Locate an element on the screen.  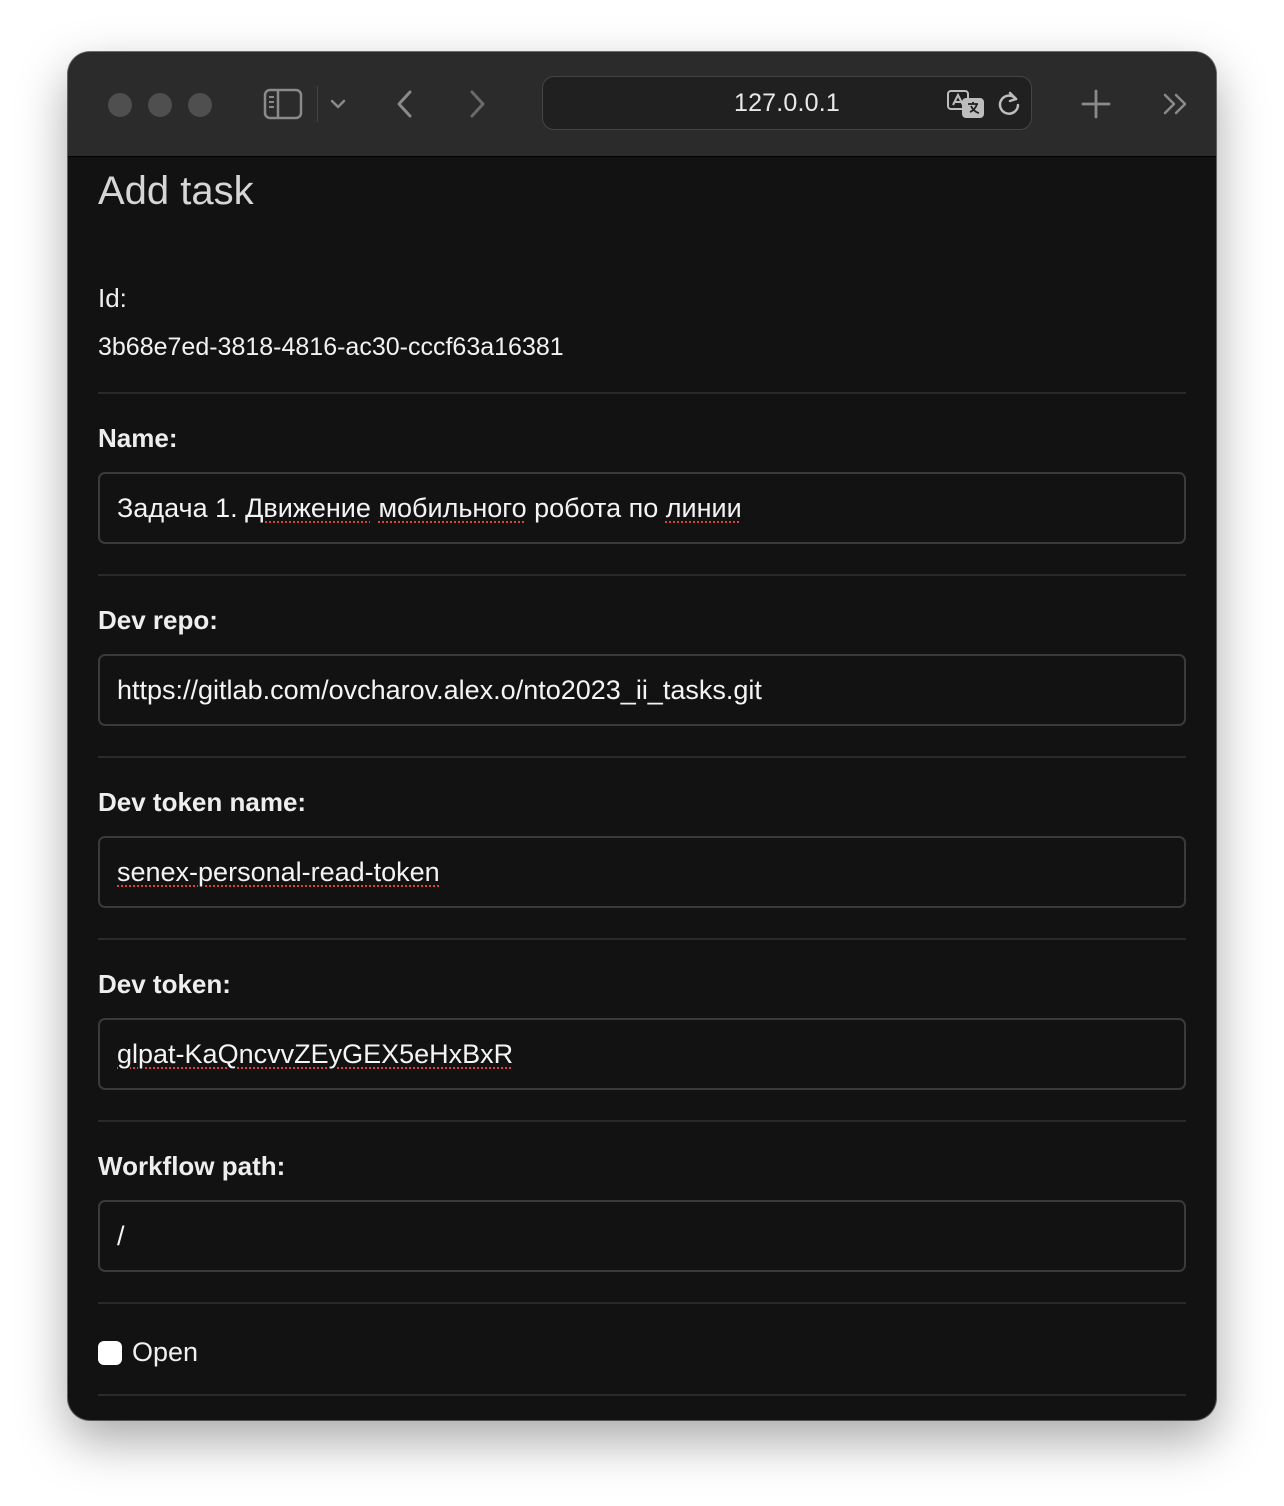
minimize-window-button is located at coordinates (160, 105).